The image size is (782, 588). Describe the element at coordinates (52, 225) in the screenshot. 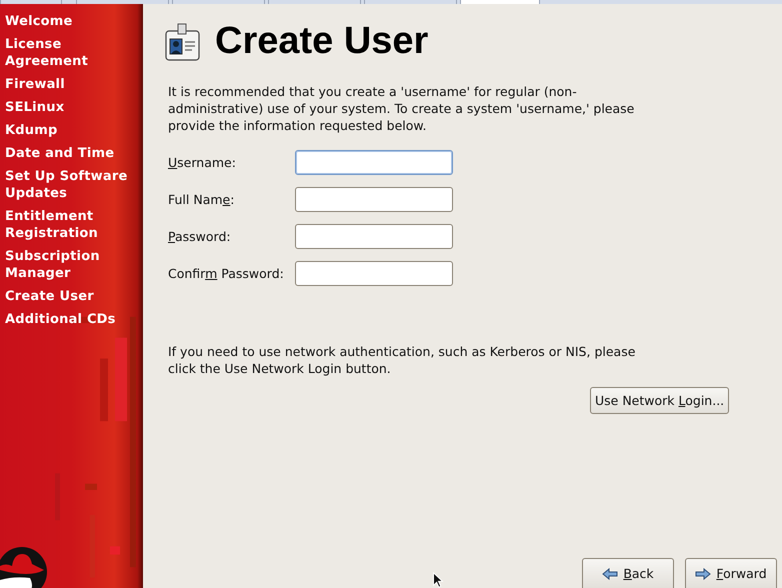

I see `sidebar-item: Entitlement Registration` at that location.